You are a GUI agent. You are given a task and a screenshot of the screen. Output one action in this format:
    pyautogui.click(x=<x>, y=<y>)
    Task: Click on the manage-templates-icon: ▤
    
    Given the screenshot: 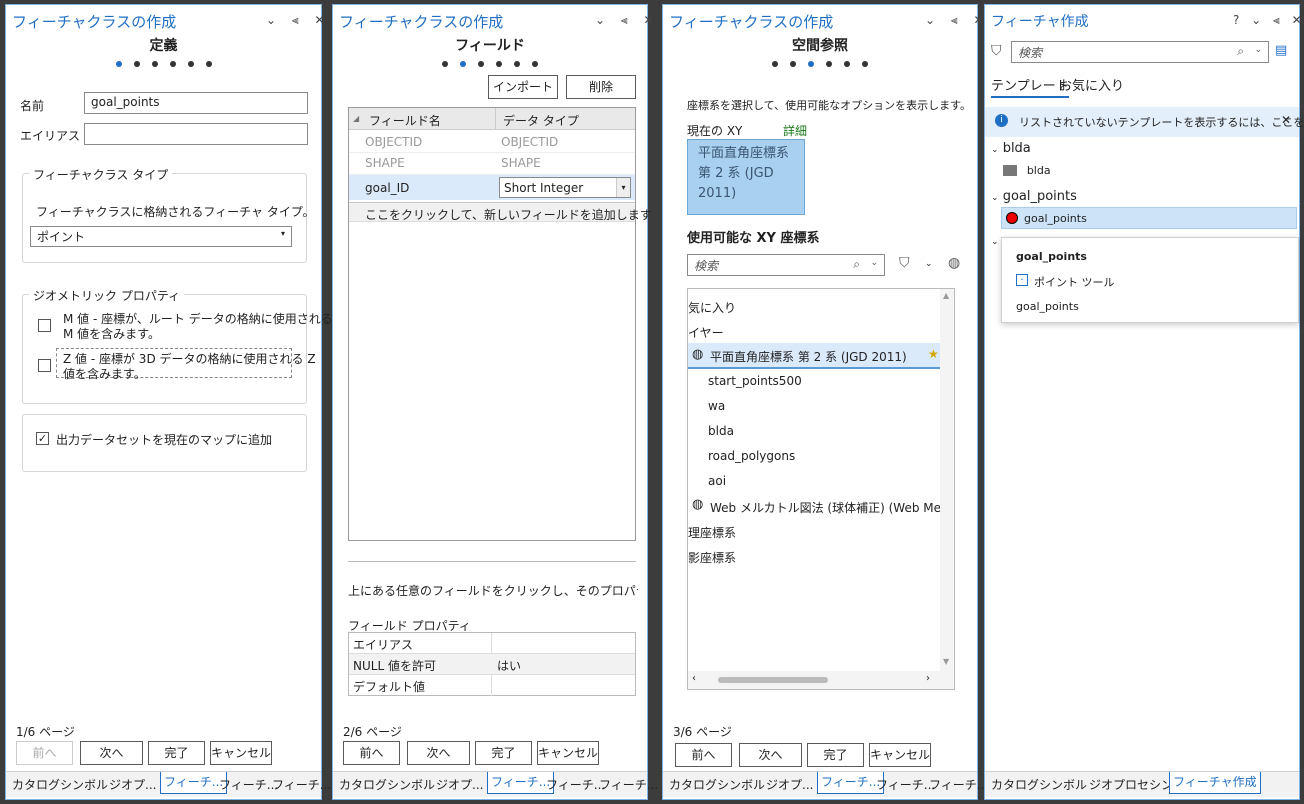 What is the action you would take?
    pyautogui.click(x=1281, y=50)
    